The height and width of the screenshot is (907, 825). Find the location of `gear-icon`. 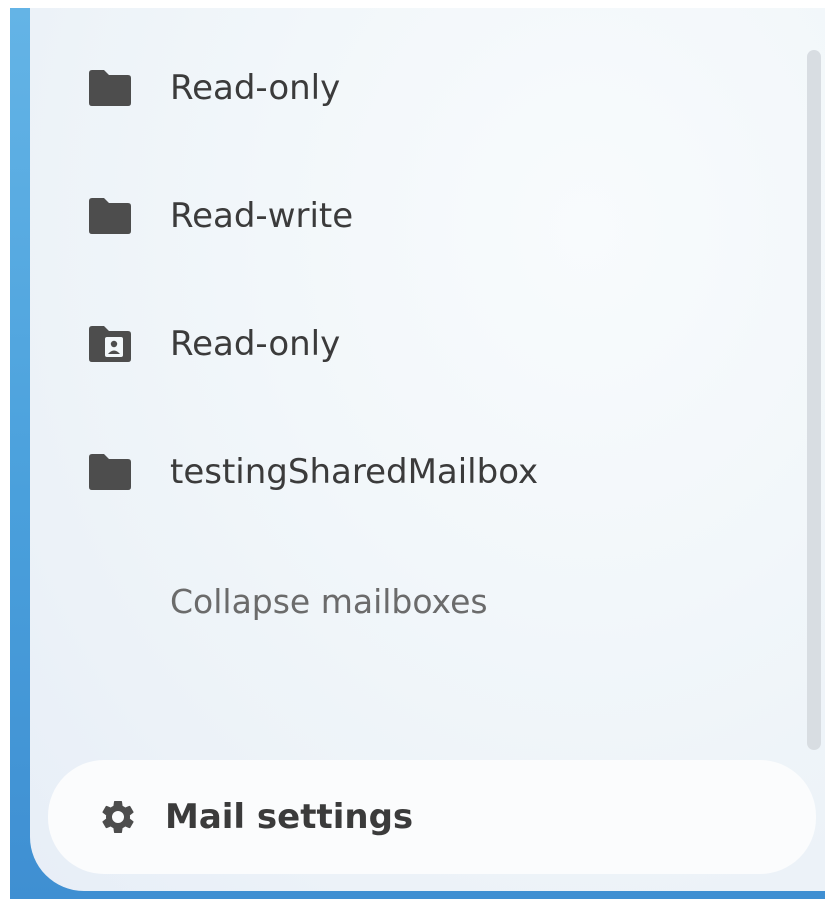

gear-icon is located at coordinates (118, 817).